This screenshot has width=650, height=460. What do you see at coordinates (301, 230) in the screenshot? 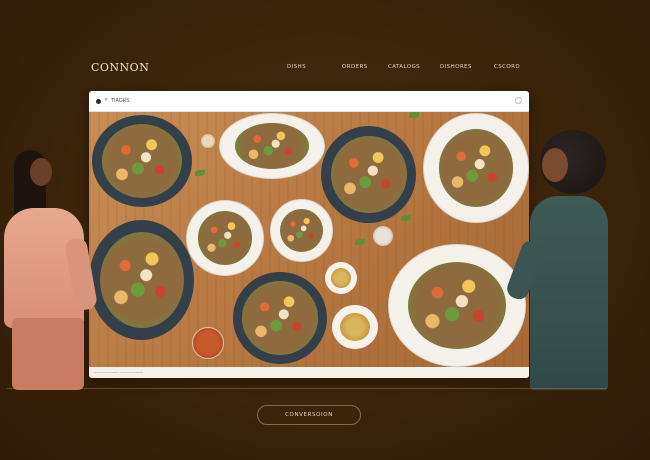
I see `green-salad-plate` at bounding box center [301, 230].